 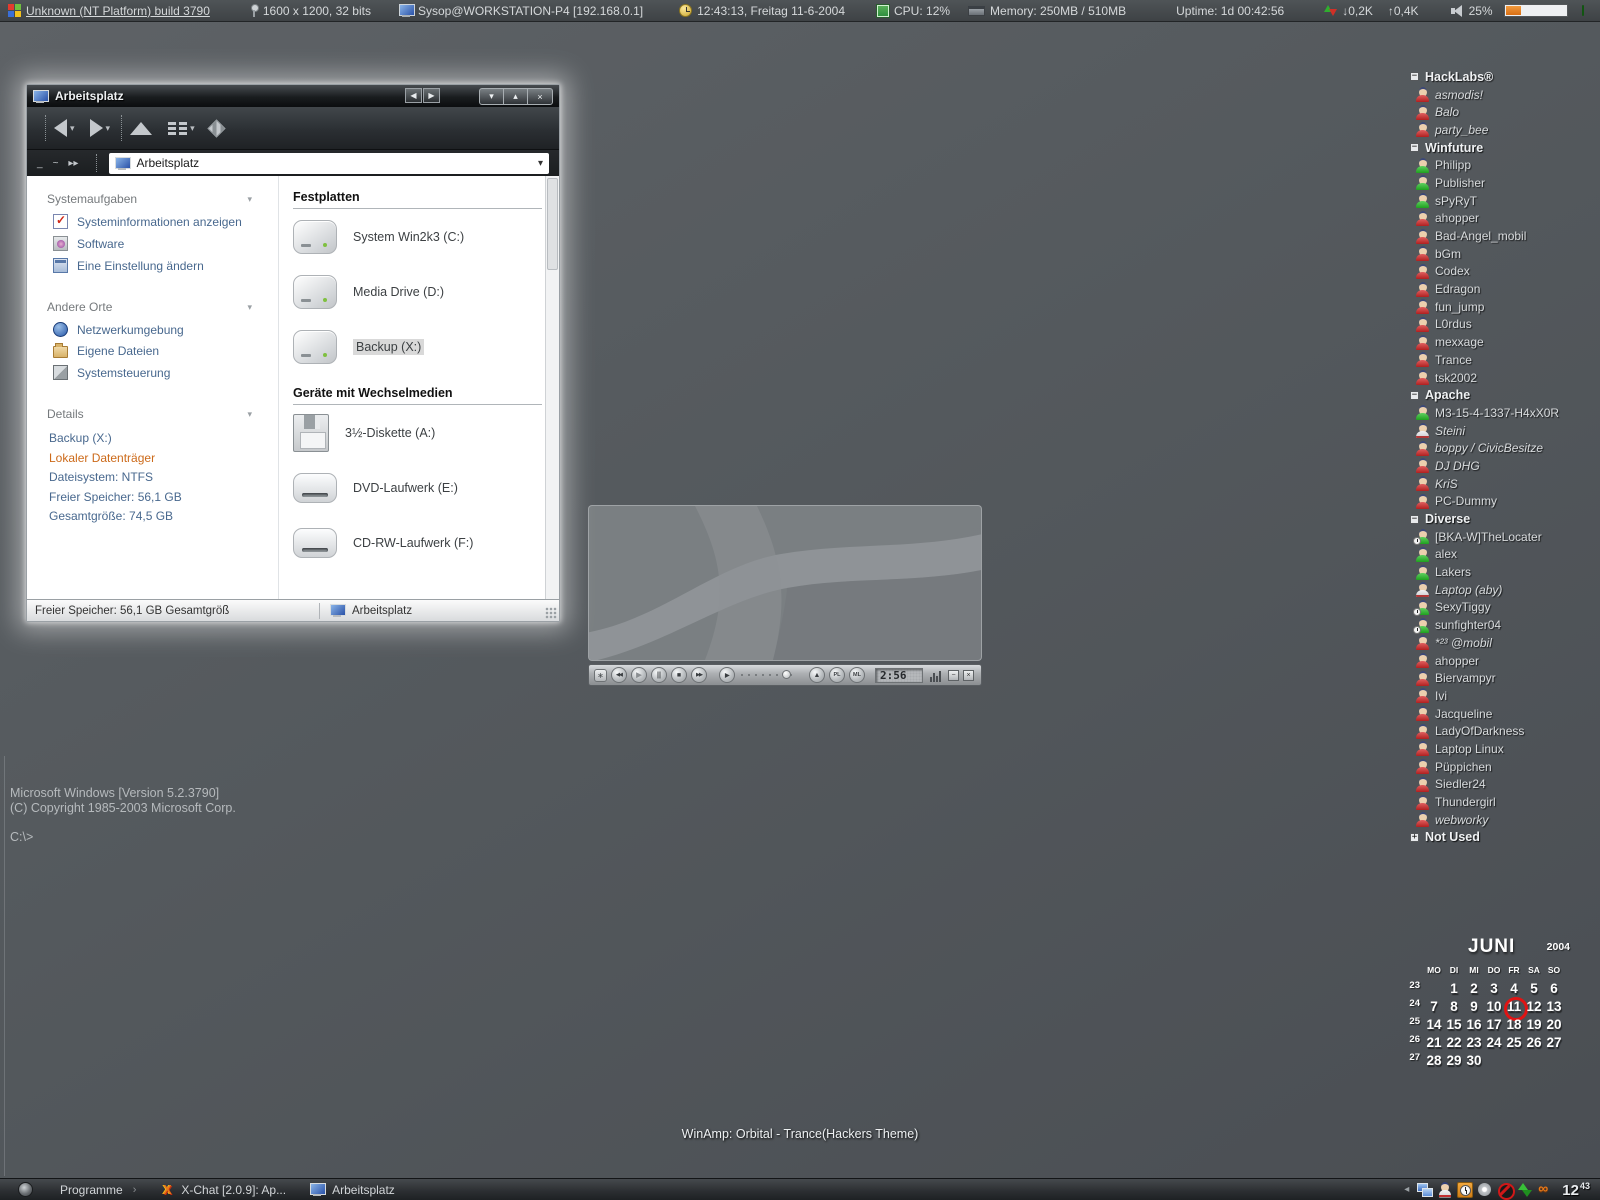 I want to click on contact-row: Siedler24, so click(x=1503, y=785).